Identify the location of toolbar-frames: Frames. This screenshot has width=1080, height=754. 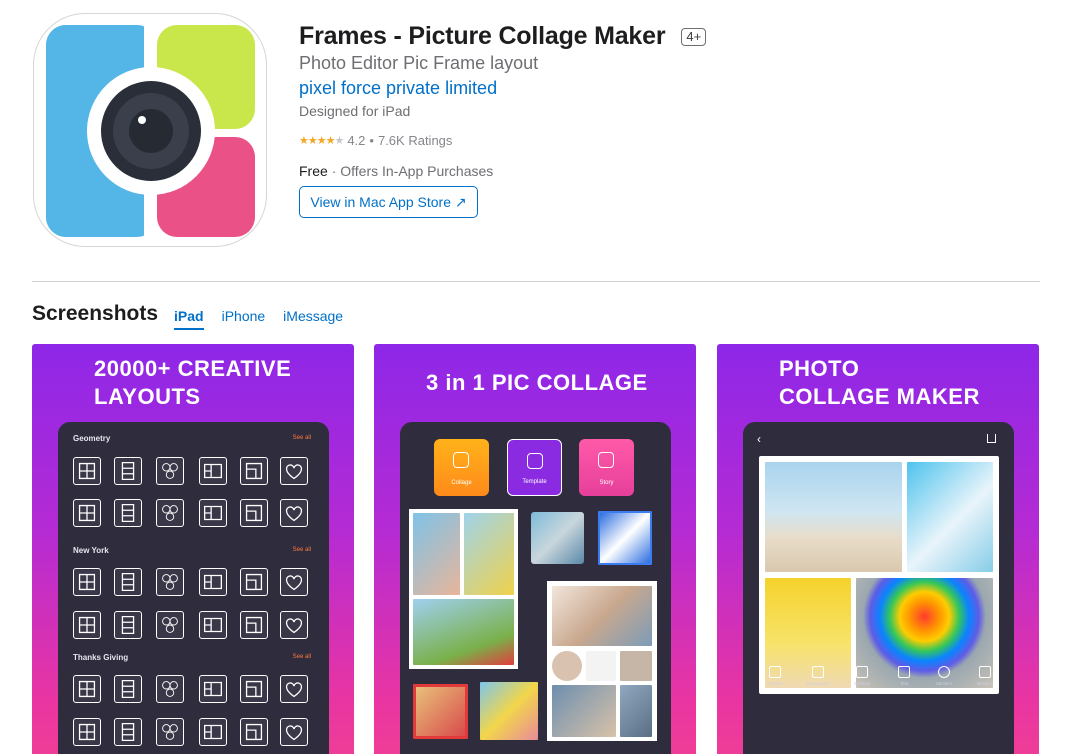
(775, 676).